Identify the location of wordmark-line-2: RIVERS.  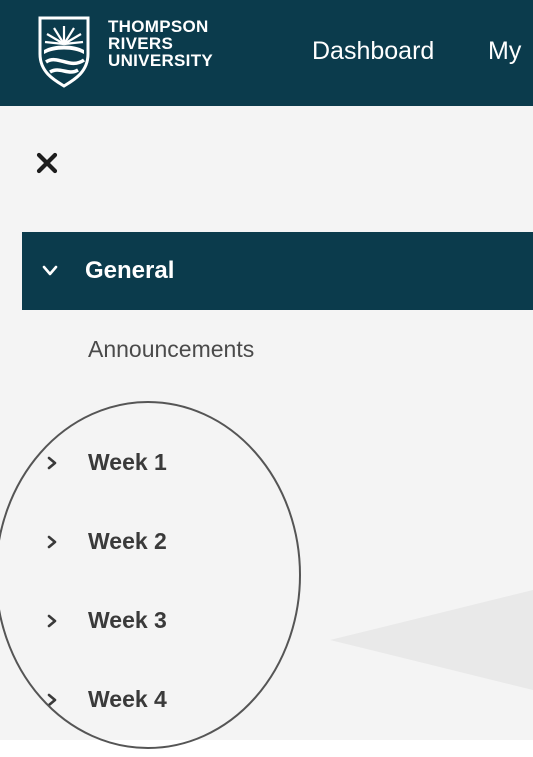
(141, 43).